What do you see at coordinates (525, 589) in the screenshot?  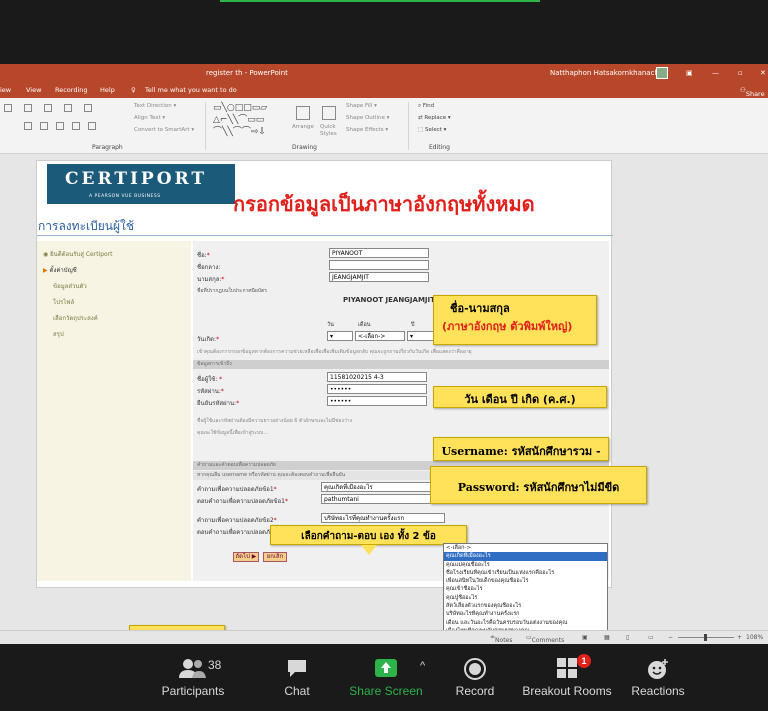 I see `dropdown-option: คุณเข้าชื่ออะไร` at bounding box center [525, 589].